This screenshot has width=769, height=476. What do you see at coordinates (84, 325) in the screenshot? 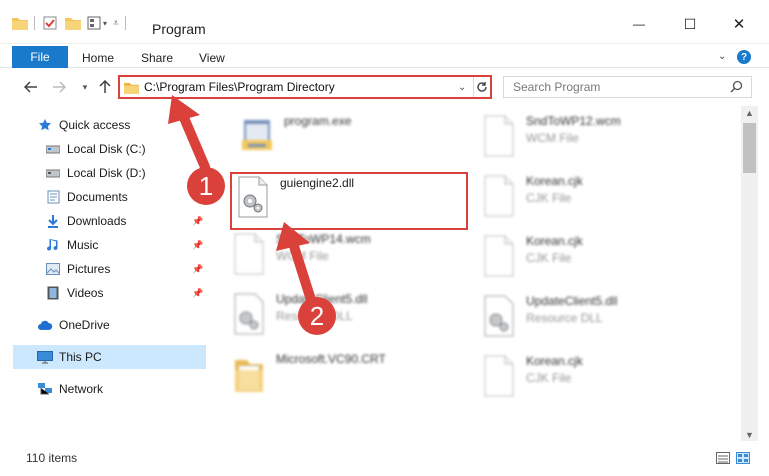
I see `sidebar-item-label: OneDrive` at bounding box center [84, 325].